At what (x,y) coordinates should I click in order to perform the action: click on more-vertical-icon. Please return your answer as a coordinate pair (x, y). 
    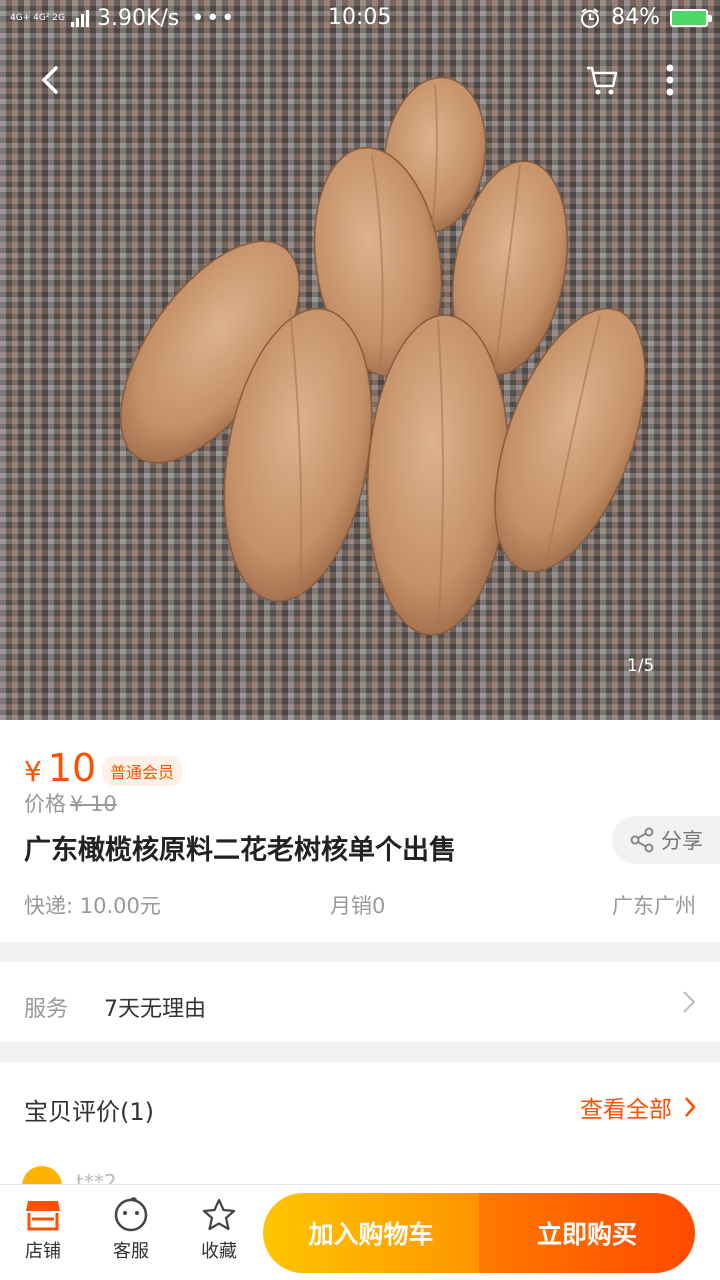
    Looking at the image, I should click on (670, 80).